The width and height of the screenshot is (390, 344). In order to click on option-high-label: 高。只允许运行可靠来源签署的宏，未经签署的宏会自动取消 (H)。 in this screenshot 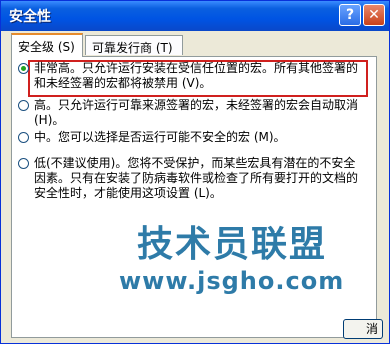, I will do `click(196, 112)`.